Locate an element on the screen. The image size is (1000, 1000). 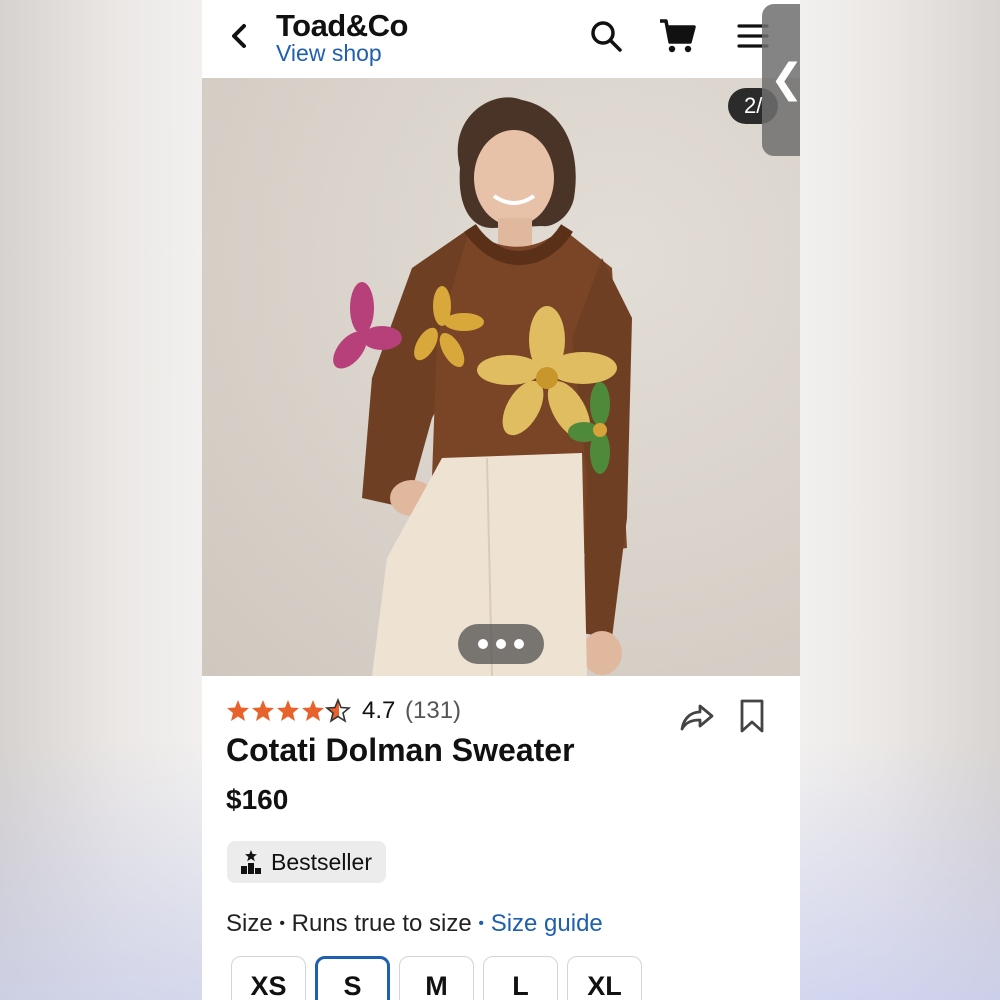
star-rating is located at coordinates (289, 713).